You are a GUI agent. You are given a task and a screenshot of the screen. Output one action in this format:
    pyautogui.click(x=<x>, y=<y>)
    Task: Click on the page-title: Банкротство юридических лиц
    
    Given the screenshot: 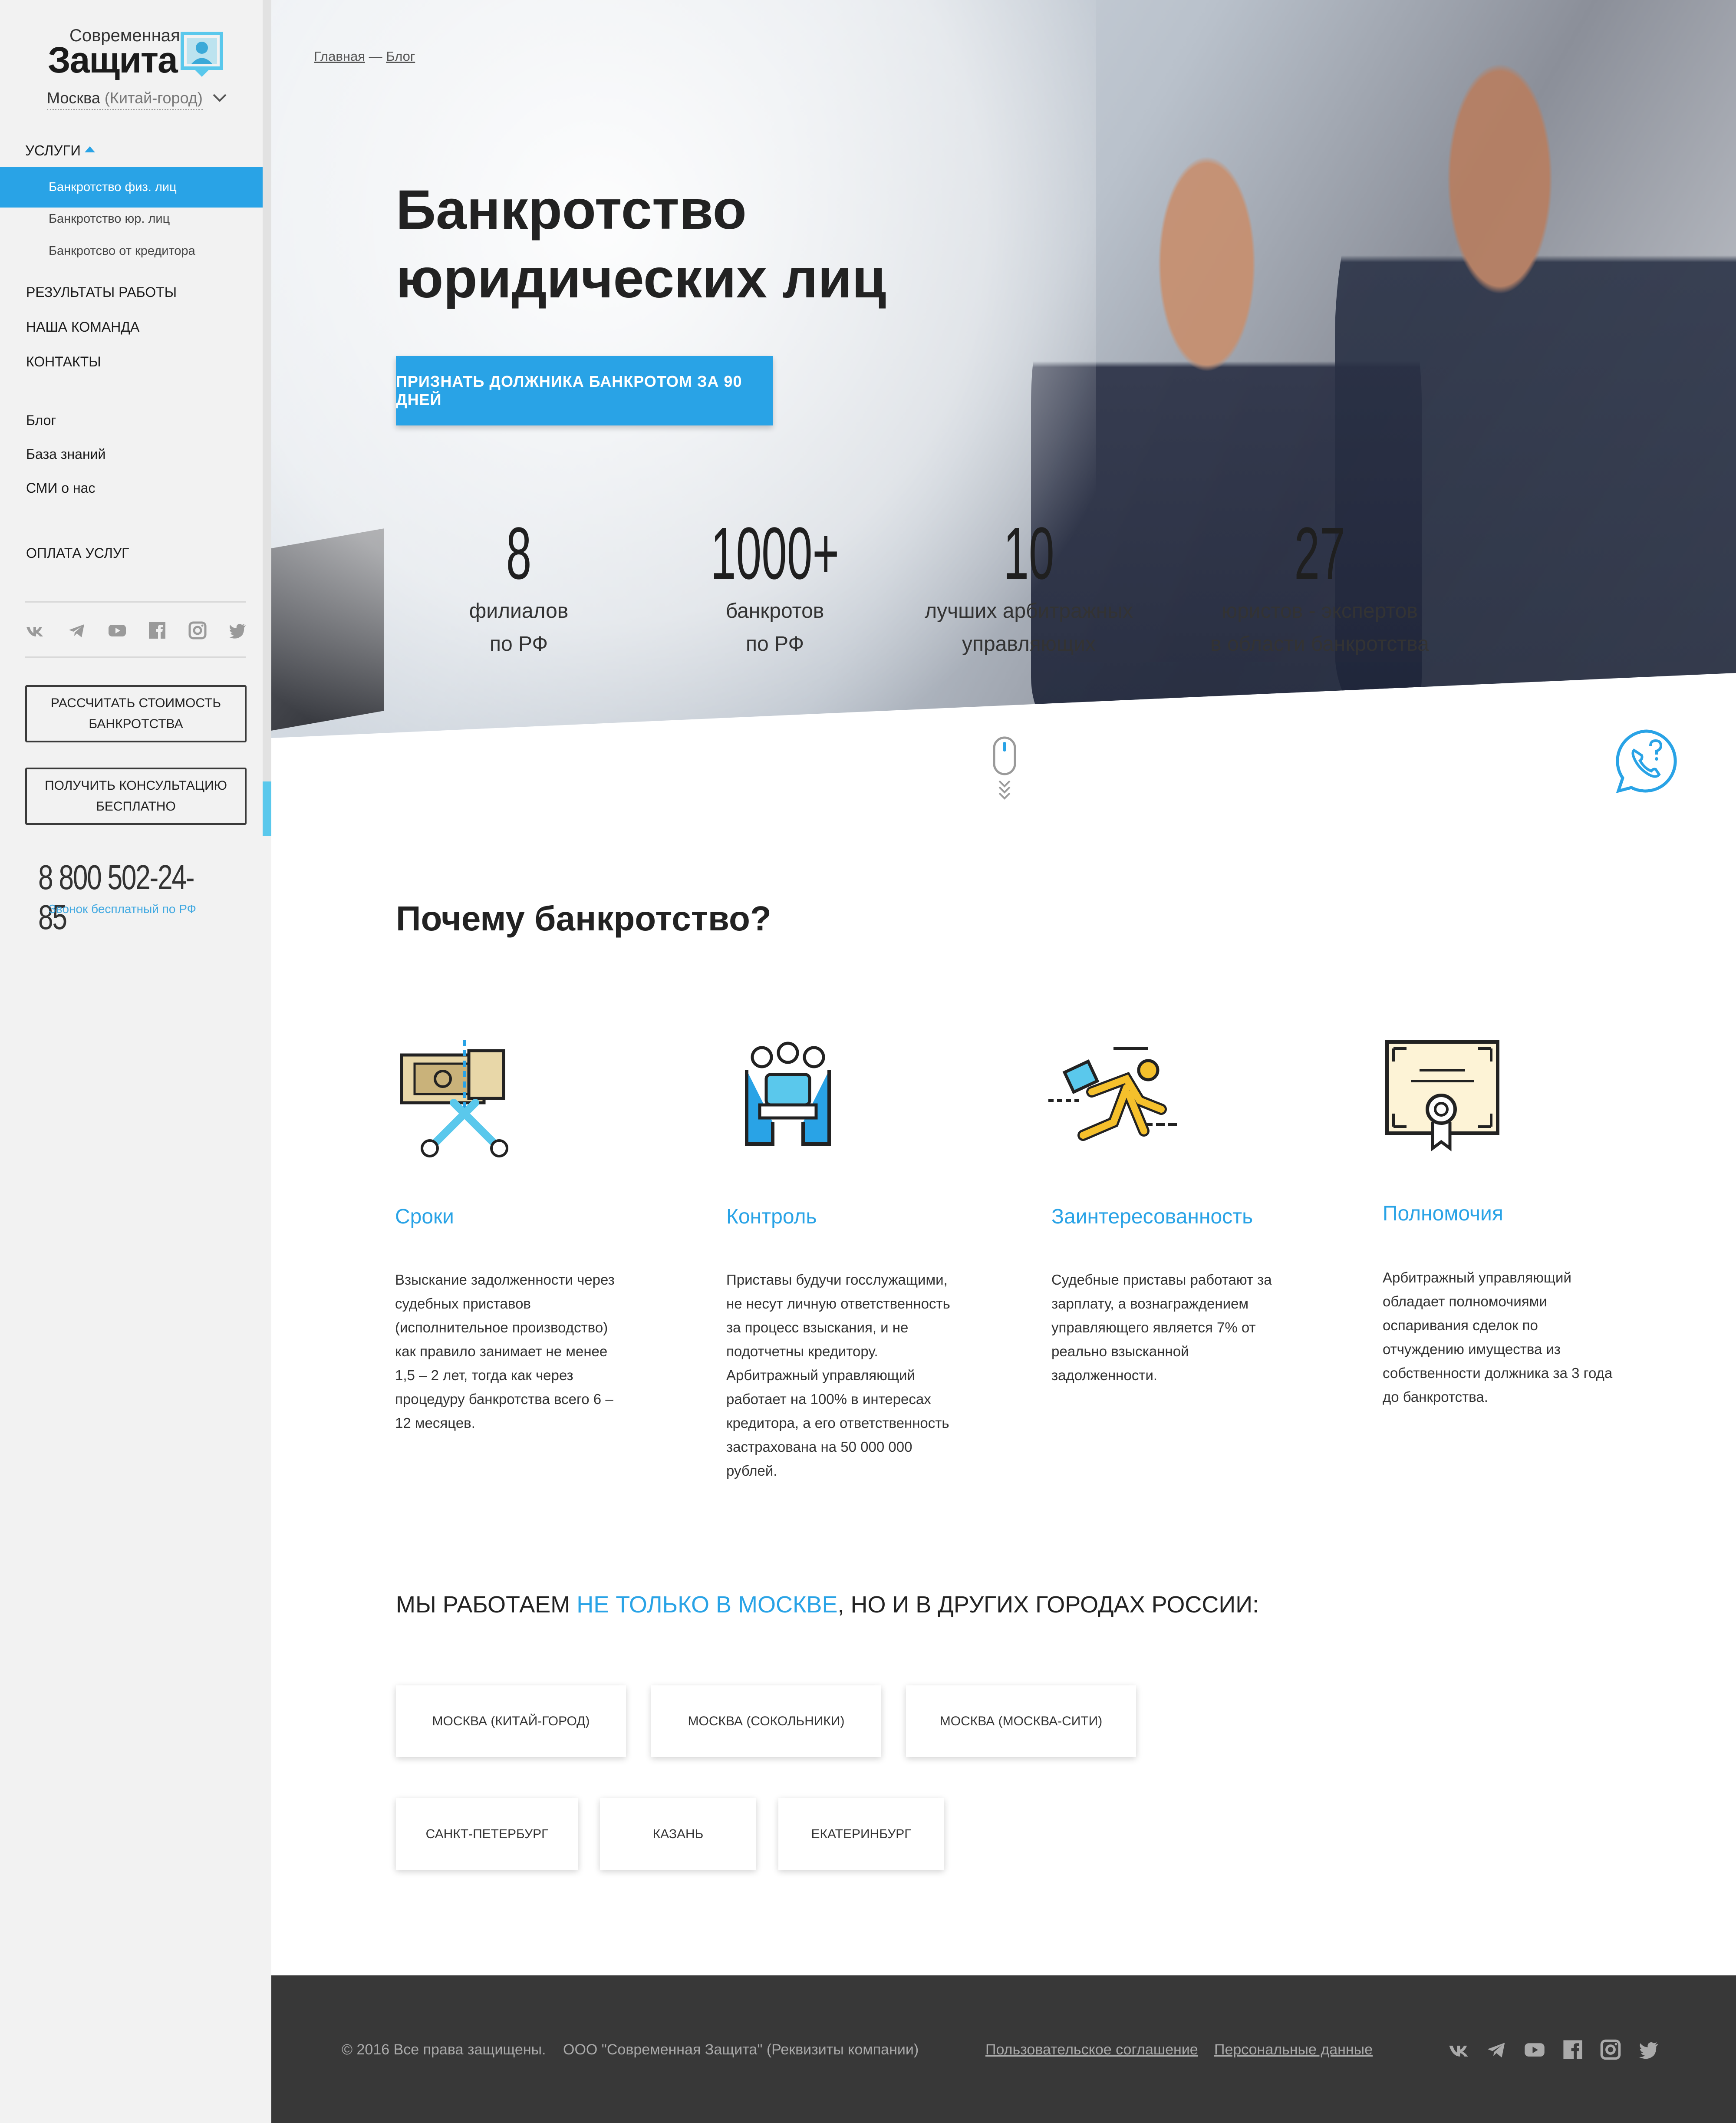 What is the action you would take?
    pyautogui.click(x=678, y=244)
    